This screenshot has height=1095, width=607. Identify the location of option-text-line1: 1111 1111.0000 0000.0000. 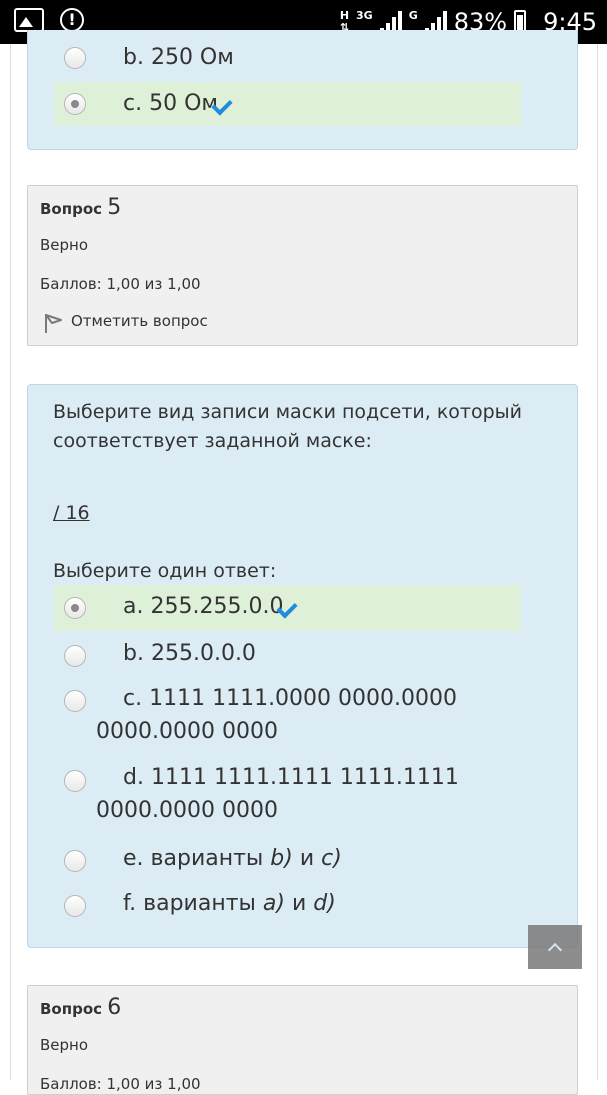
(303, 698).